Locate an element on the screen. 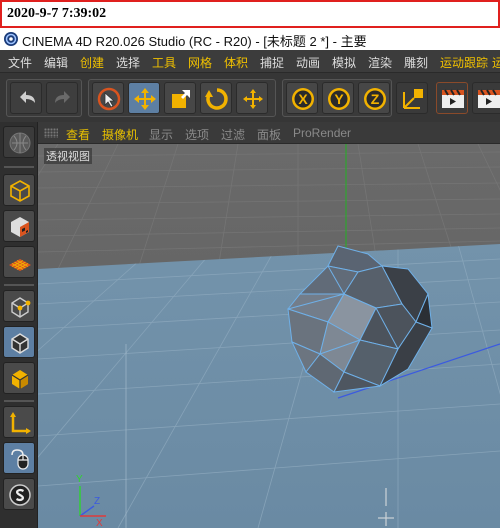 This screenshot has width=500, height=528. move-button is located at coordinates (144, 98).